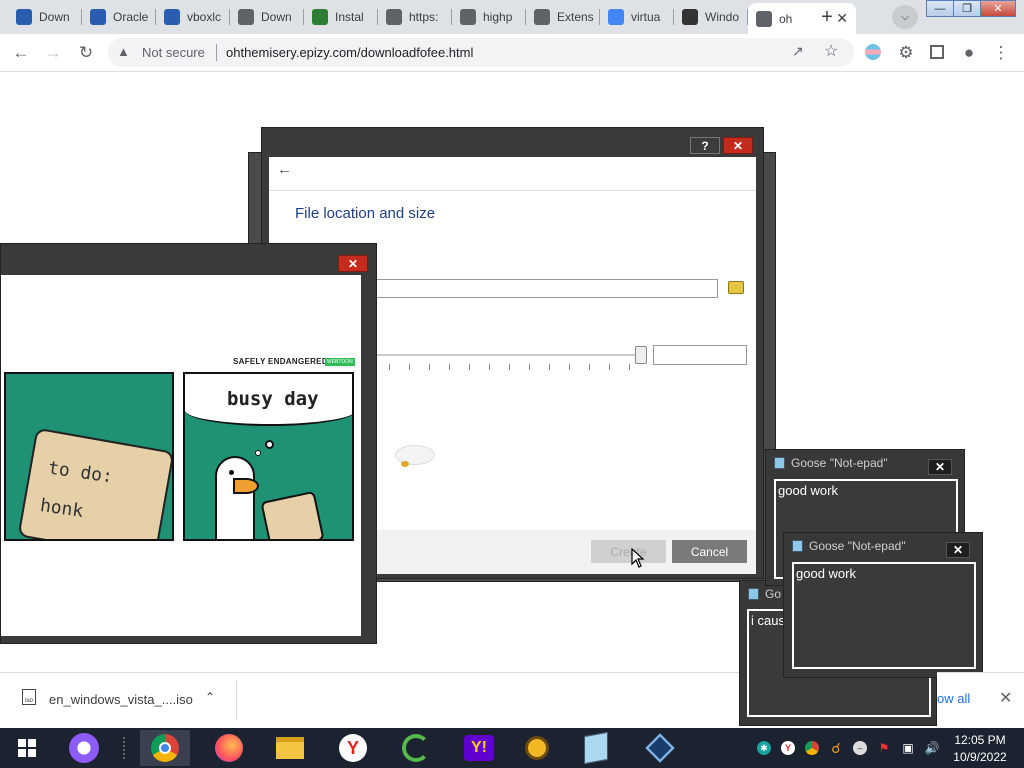  What do you see at coordinates (512, 190) in the screenshot?
I see `header-divider` at bounding box center [512, 190].